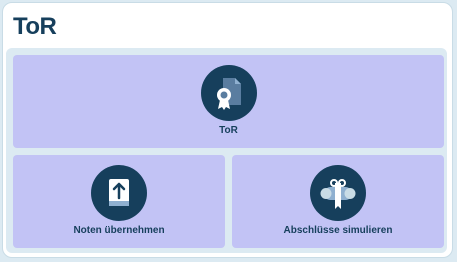 Image resolution: width=457 pixels, height=262 pixels. Describe the element at coordinates (119, 230) in the screenshot. I see `tile-label: Noten übernehmen` at that location.